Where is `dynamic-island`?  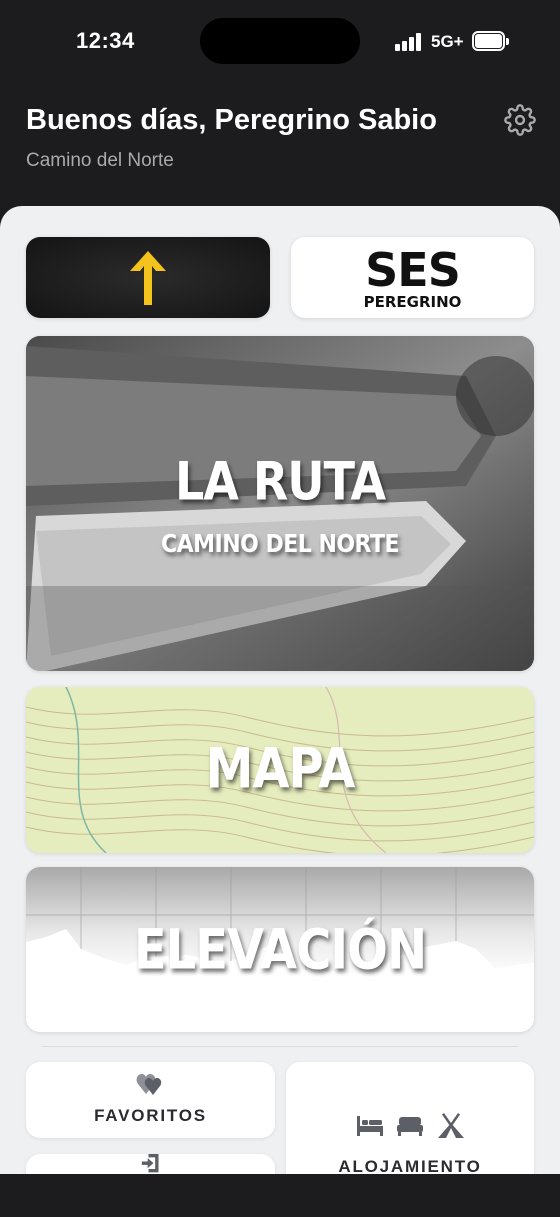 dynamic-island is located at coordinates (280, 41).